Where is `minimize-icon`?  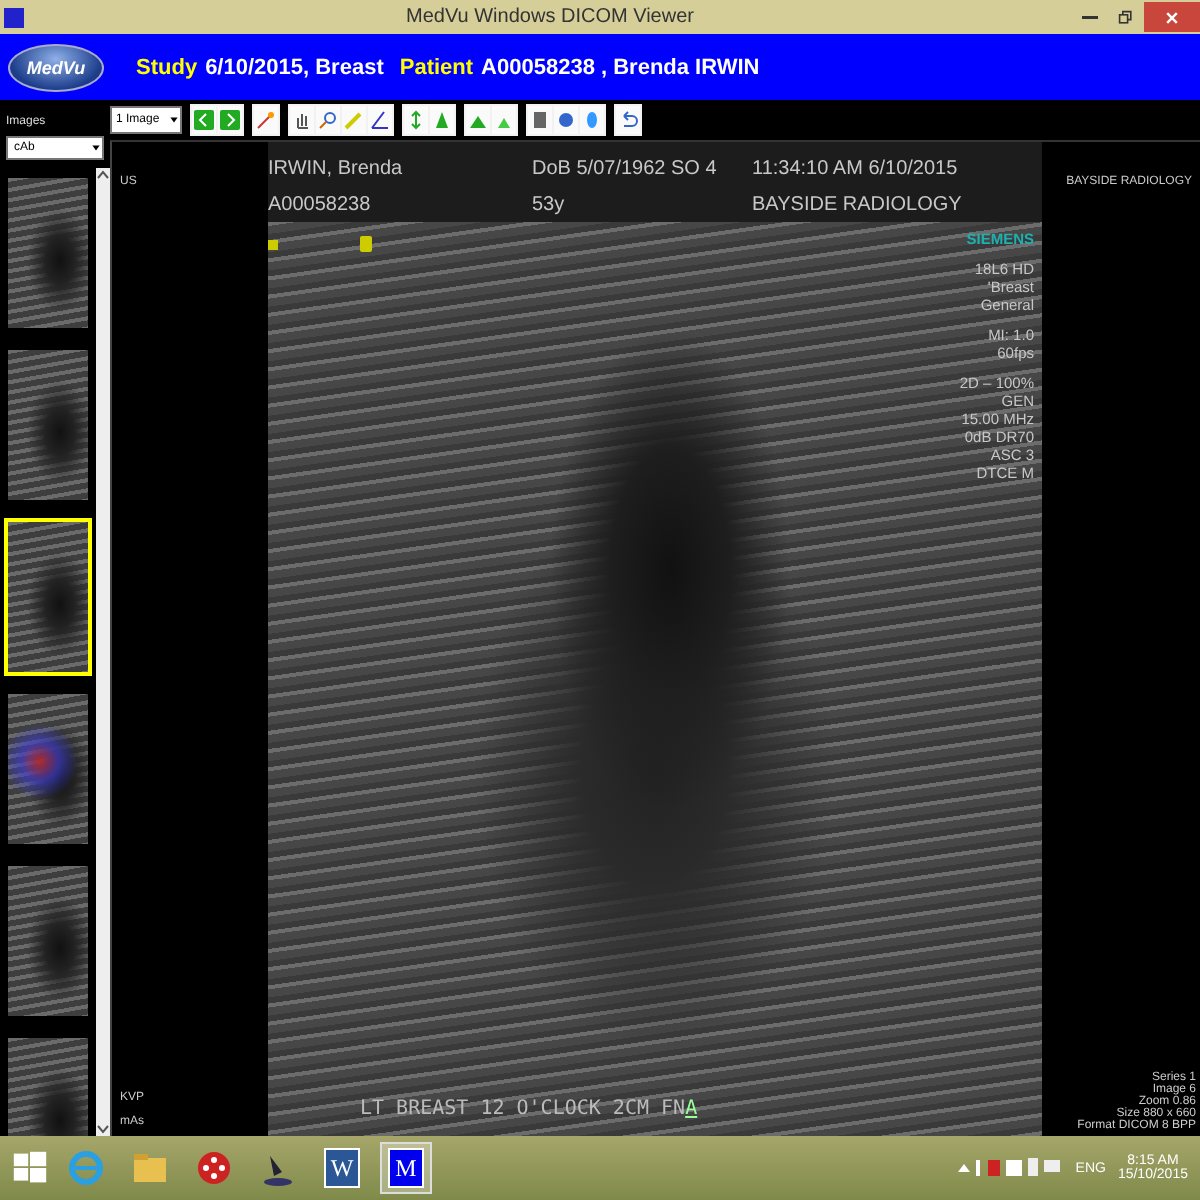
minimize-icon is located at coordinates (1090, 17).